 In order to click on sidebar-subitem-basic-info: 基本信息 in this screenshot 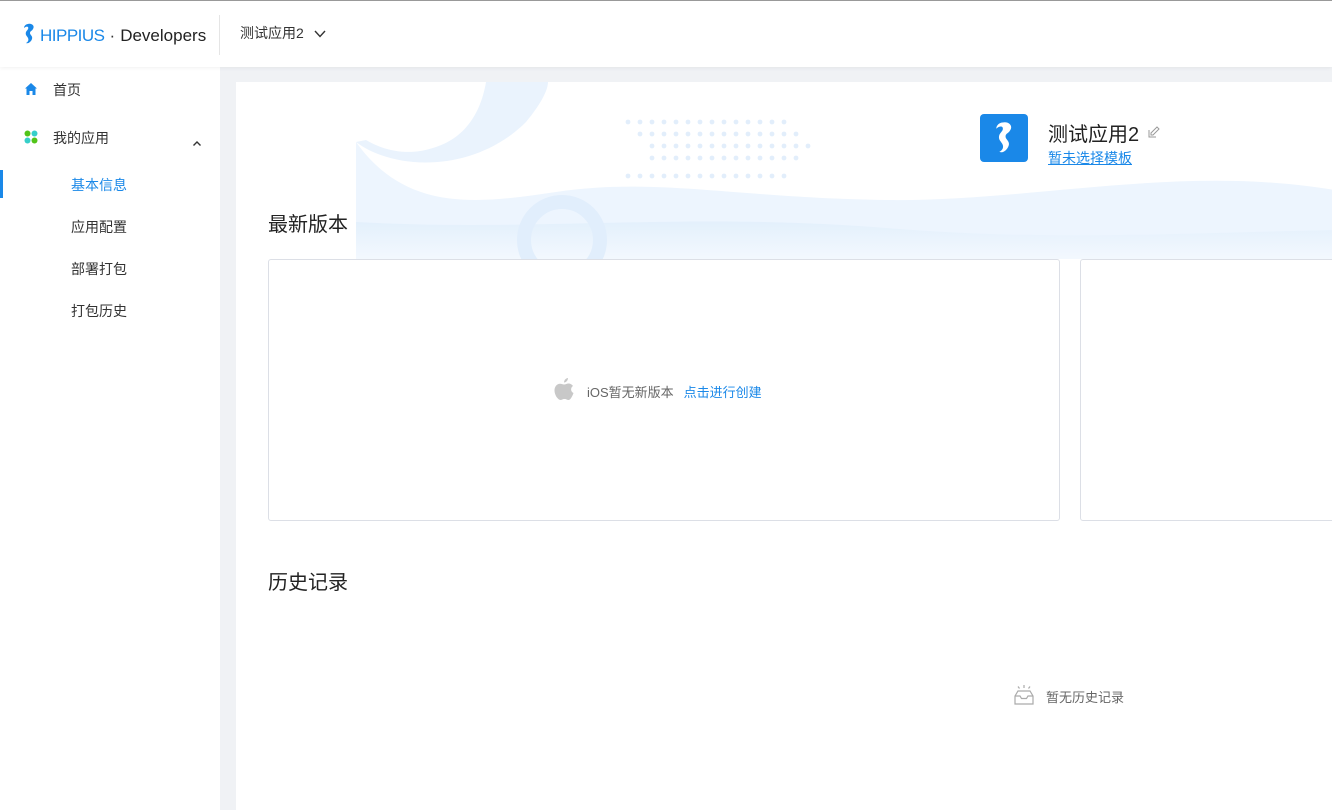, I will do `click(110, 184)`.